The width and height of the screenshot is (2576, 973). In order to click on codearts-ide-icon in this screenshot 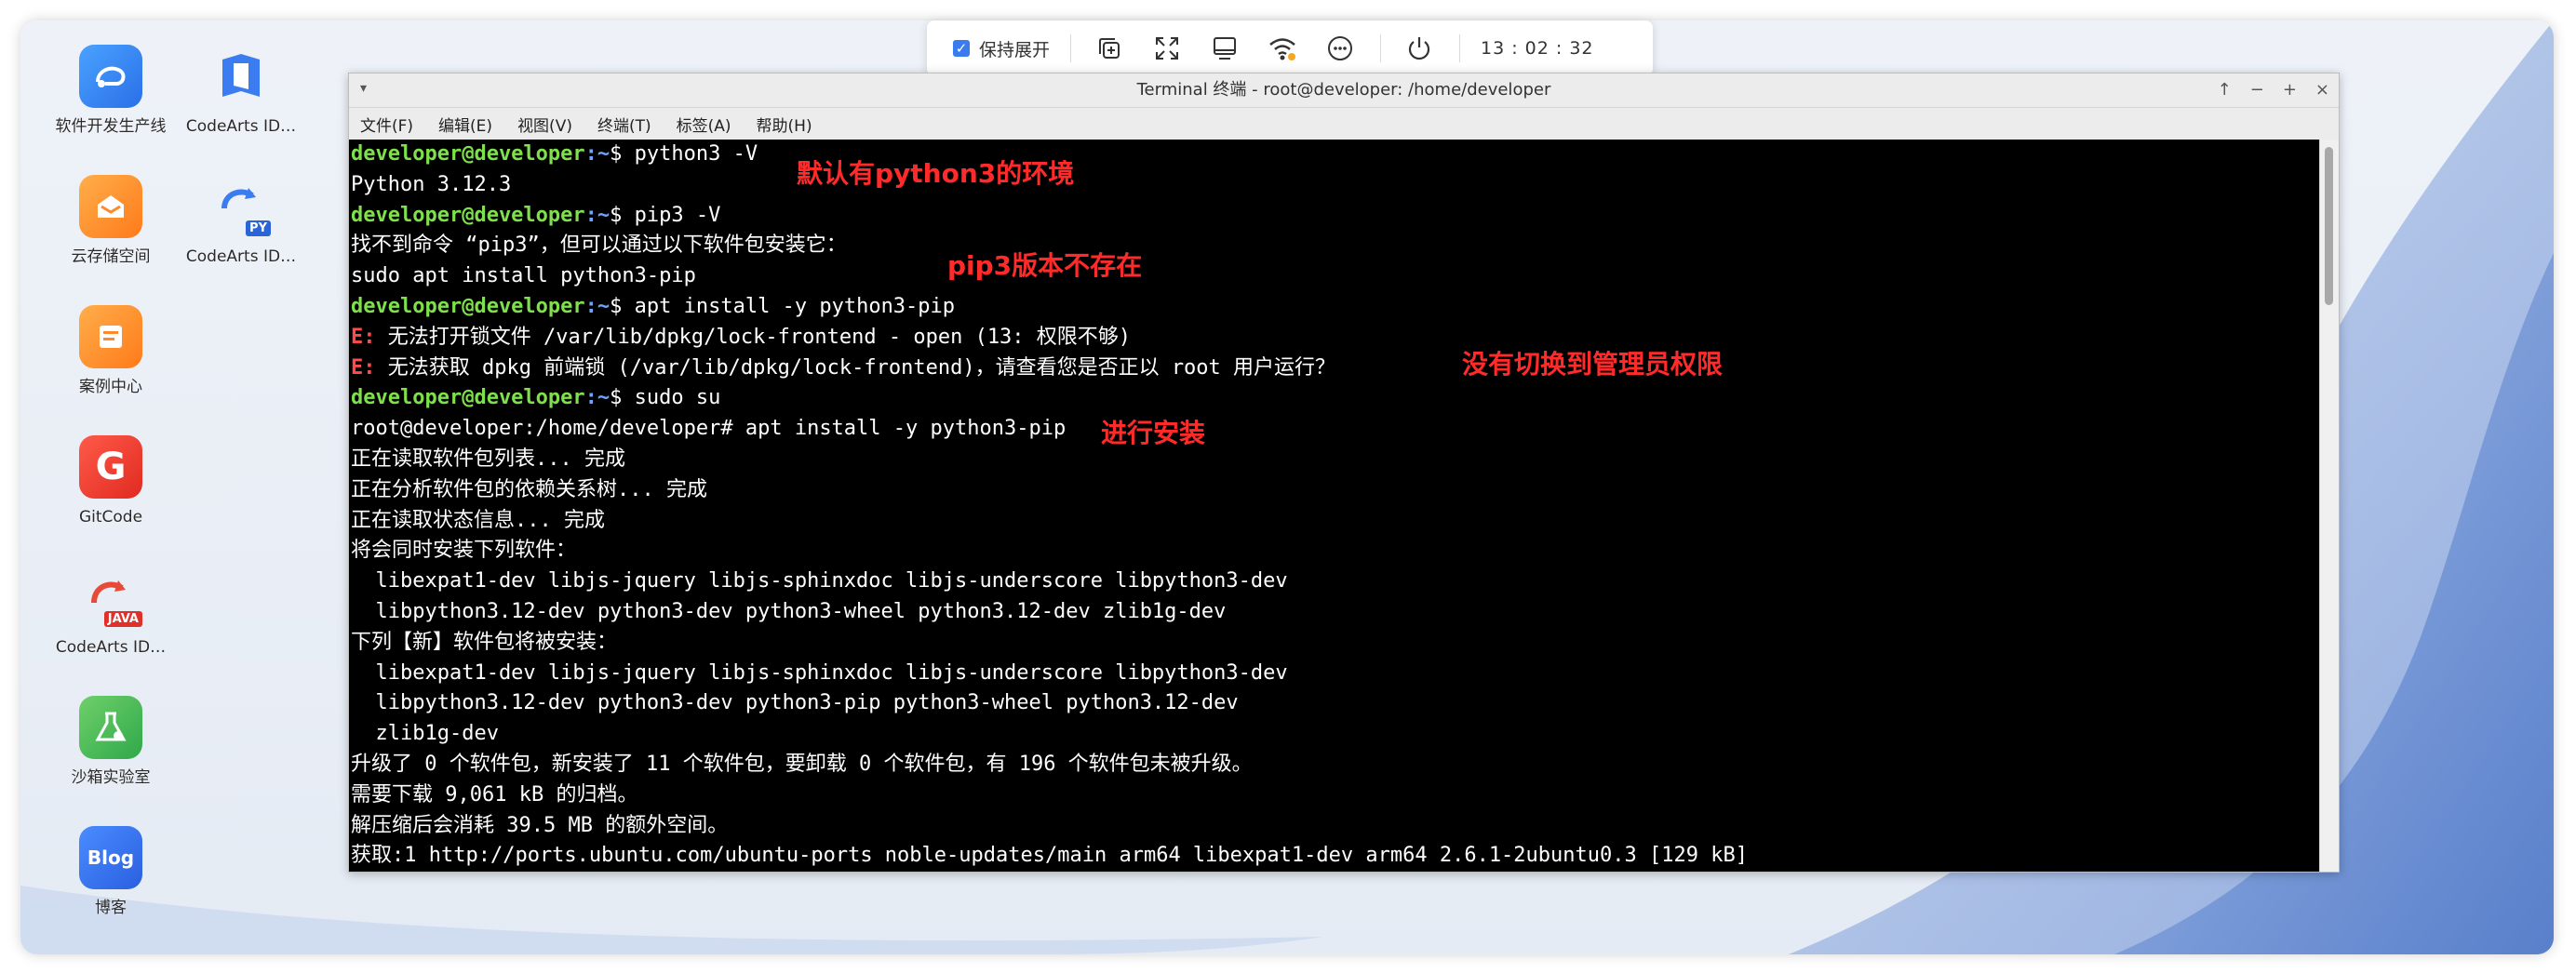, I will do `click(241, 76)`.